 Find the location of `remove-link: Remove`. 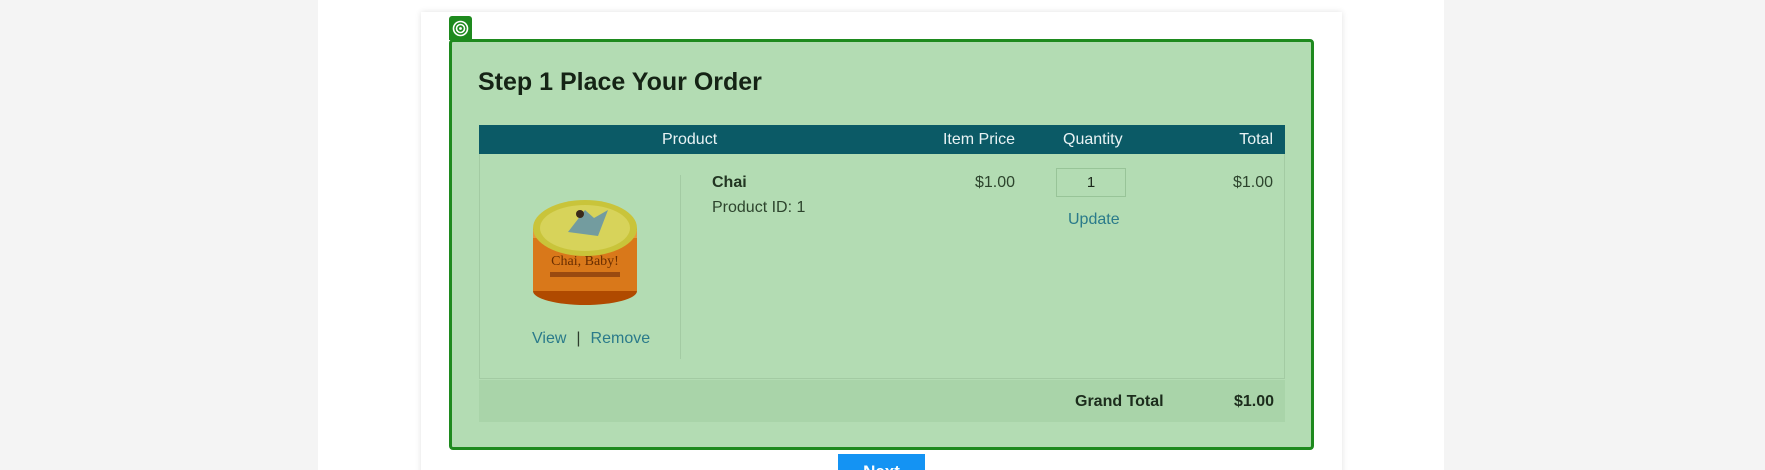

remove-link: Remove is located at coordinates (621, 338).